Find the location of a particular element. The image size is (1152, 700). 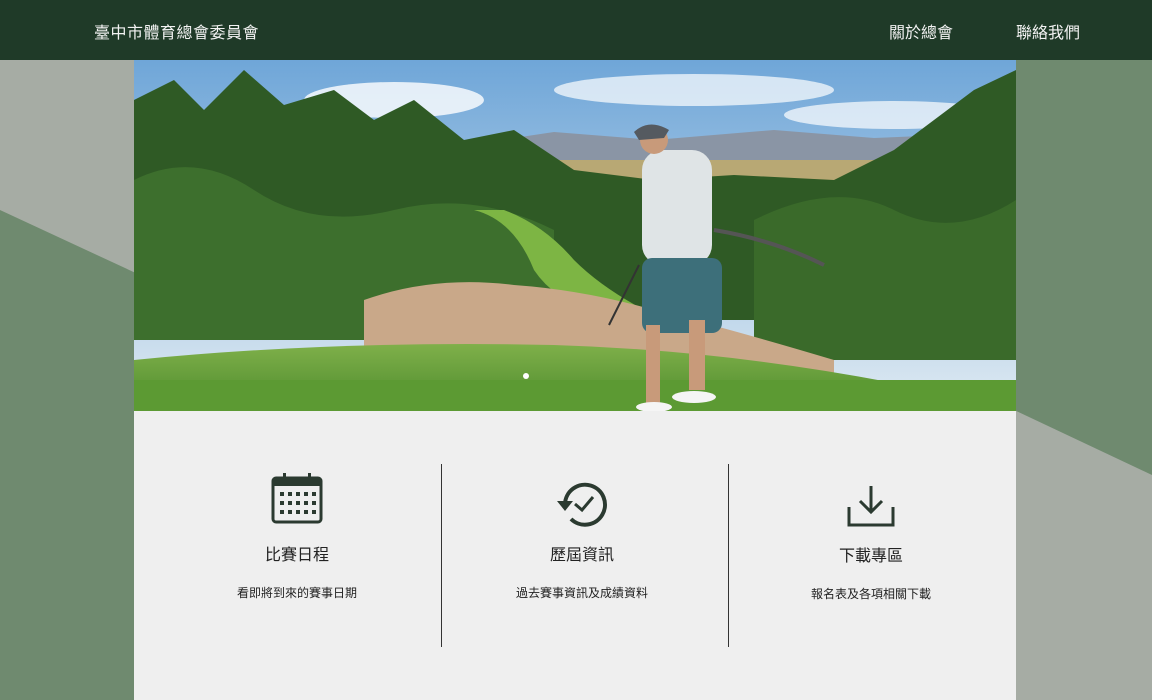

feature-description: 報名表及各項相關下載 is located at coordinates (870, 594).